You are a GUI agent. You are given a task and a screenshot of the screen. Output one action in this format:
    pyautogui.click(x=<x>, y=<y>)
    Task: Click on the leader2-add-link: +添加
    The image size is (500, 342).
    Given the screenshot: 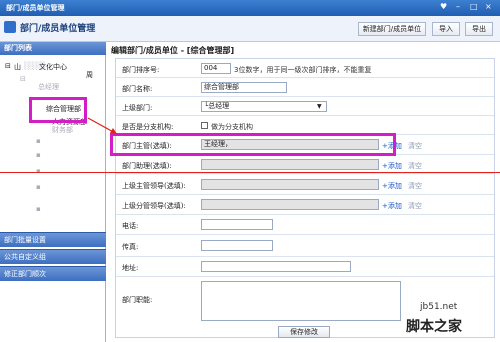 What is the action you would take?
    pyautogui.click(x=392, y=206)
    